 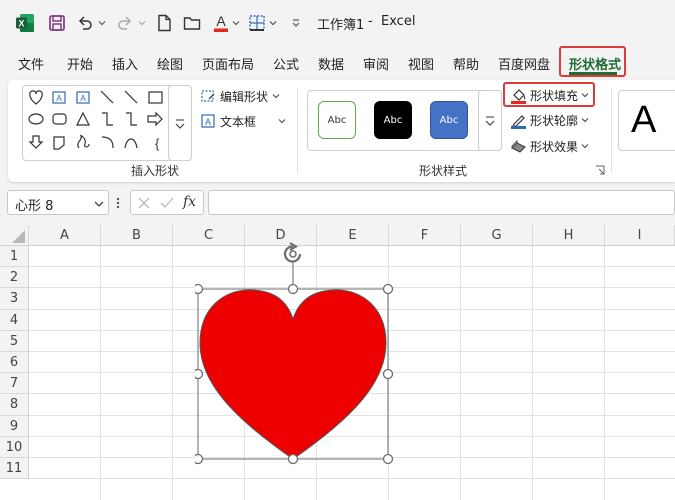 I want to click on column-header-a: A, so click(x=65, y=235).